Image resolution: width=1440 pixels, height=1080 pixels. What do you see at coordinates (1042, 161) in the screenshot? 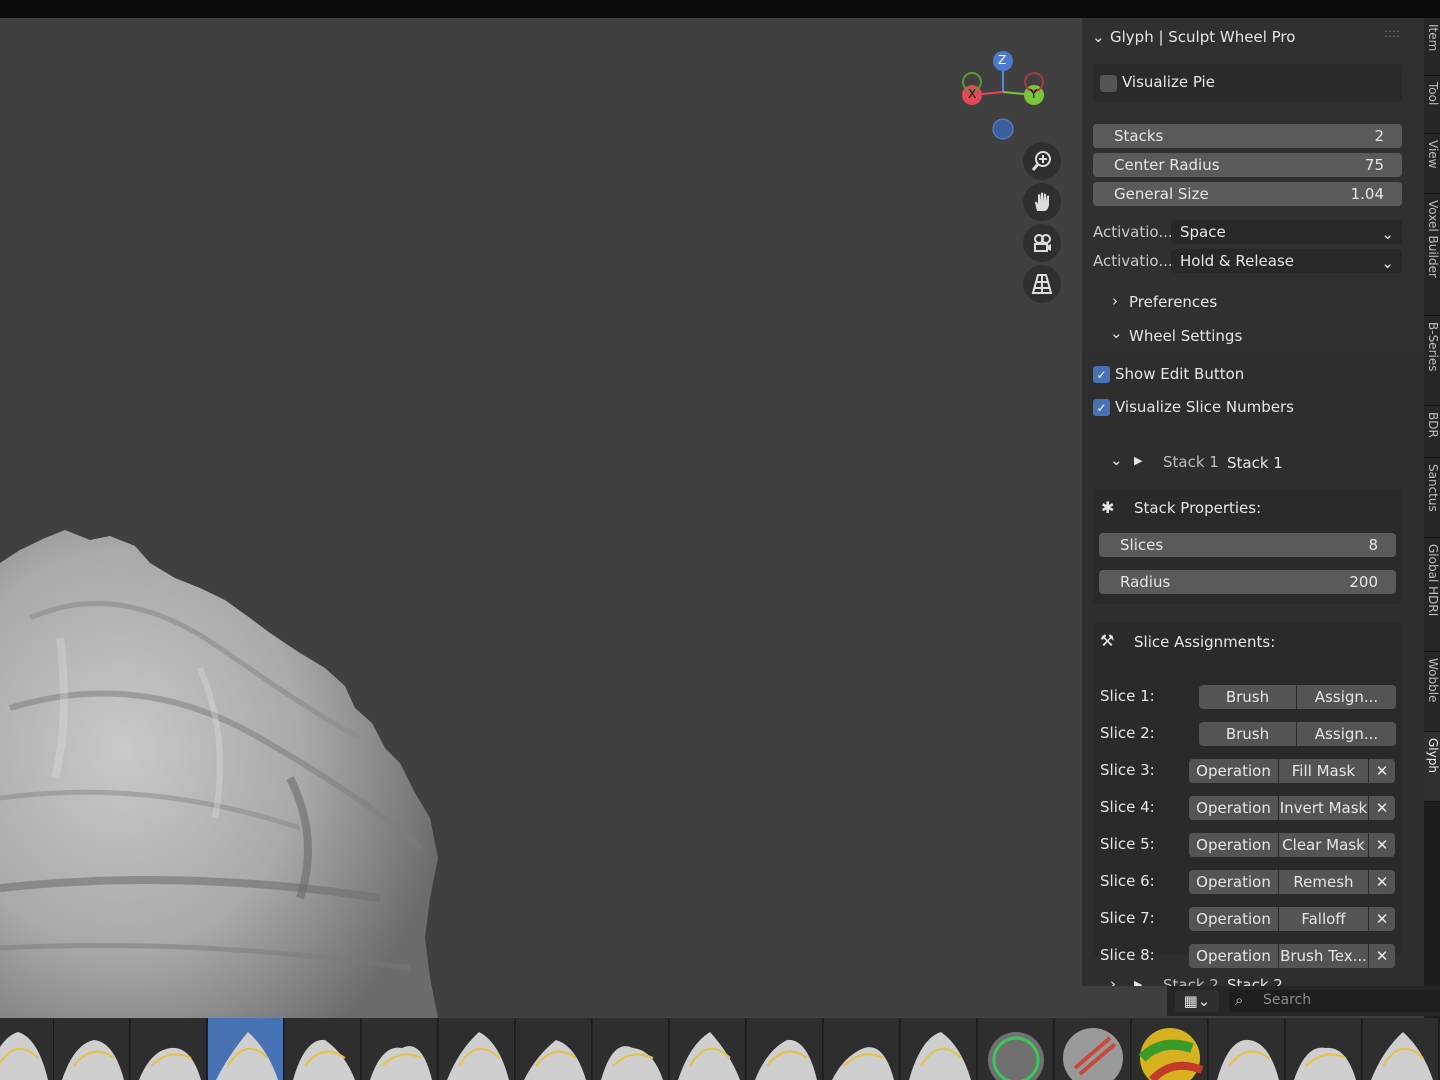
I see `zoom-button` at bounding box center [1042, 161].